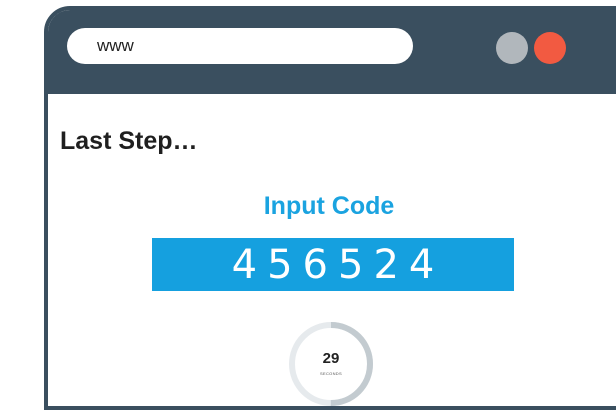 The width and height of the screenshot is (616, 412). I want to click on countdown-timer: 29 SECONDS, so click(331, 363).